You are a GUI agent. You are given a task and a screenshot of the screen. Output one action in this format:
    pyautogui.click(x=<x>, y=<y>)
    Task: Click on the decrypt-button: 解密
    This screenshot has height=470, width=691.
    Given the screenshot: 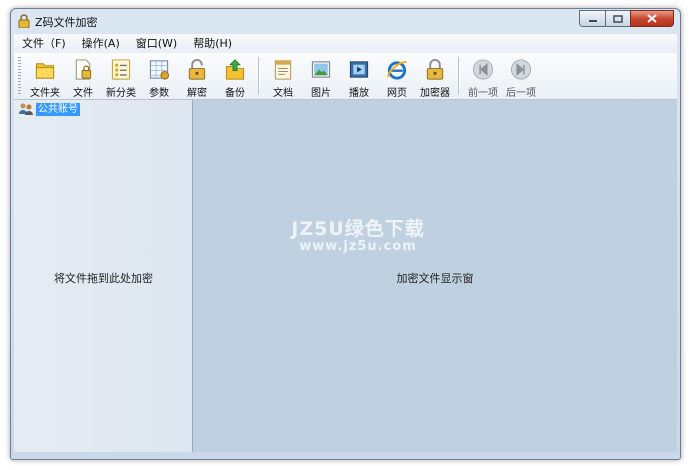 What is the action you would take?
    pyautogui.click(x=197, y=77)
    